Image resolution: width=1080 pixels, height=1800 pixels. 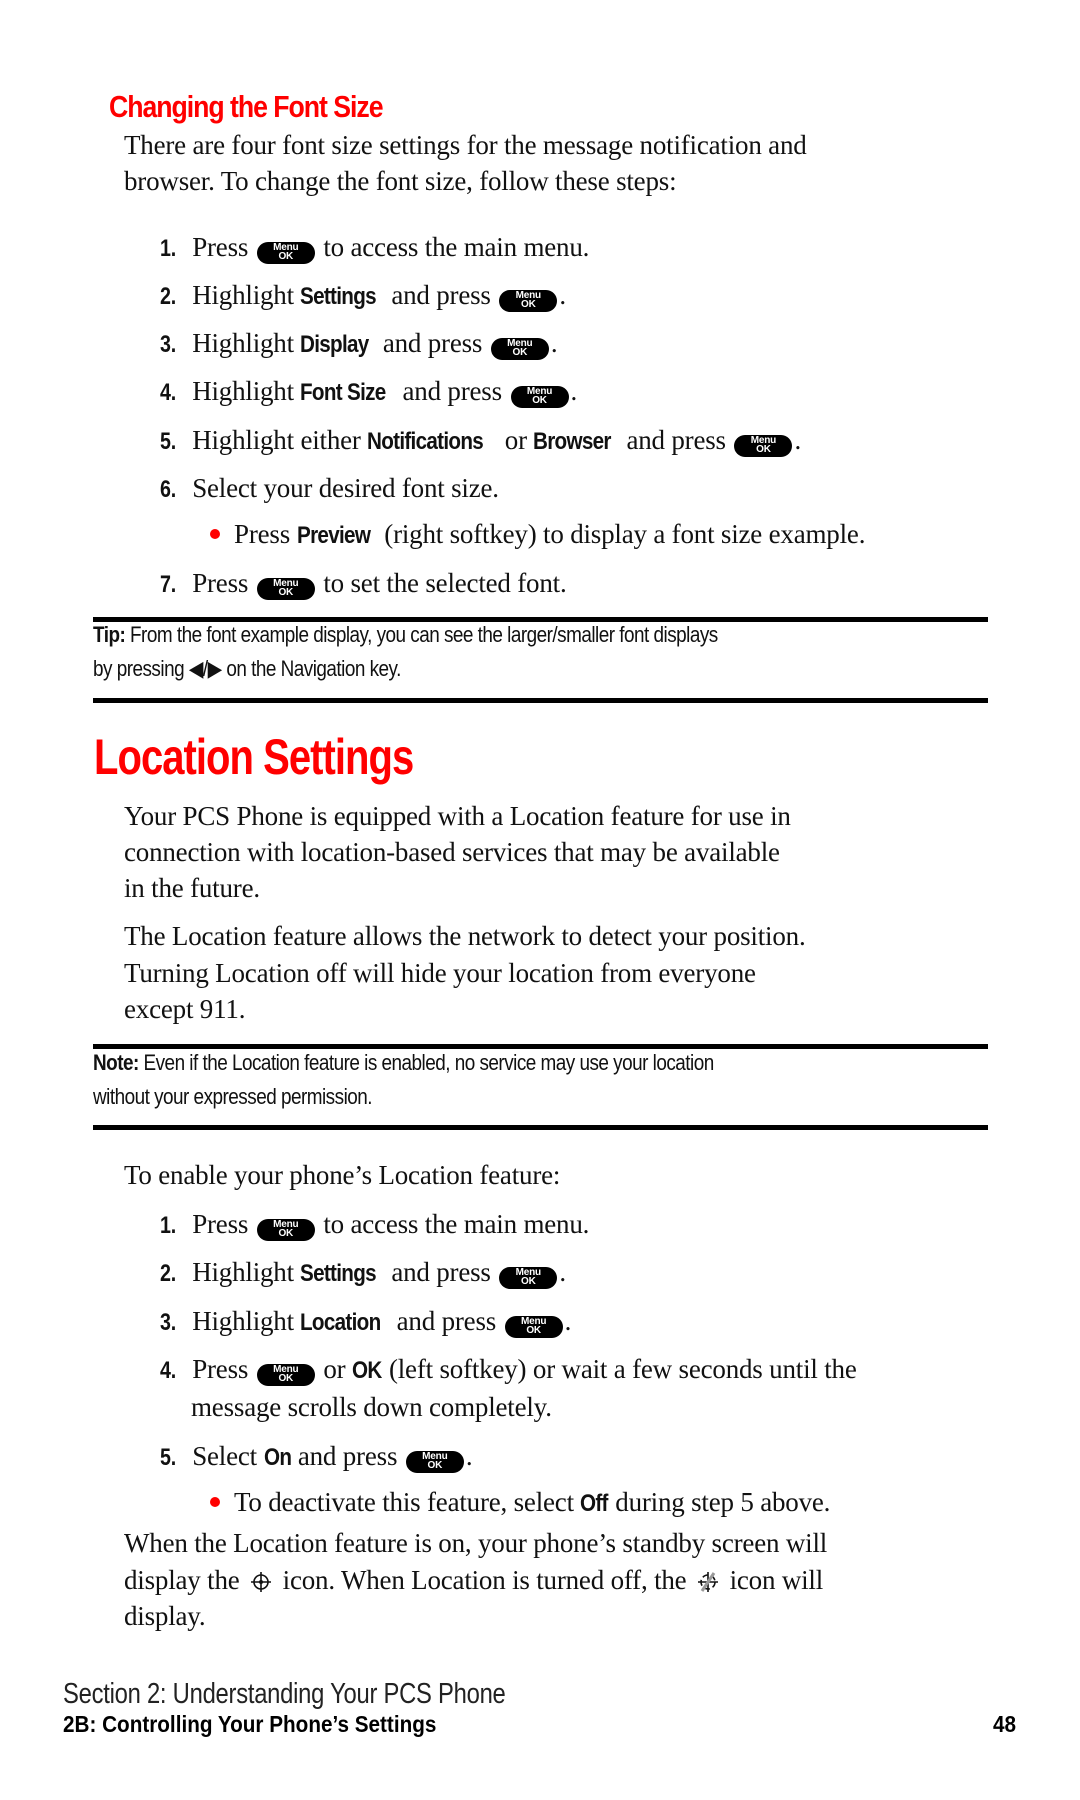 What do you see at coordinates (1005, 1724) in the screenshot?
I see `page-number: 48` at bounding box center [1005, 1724].